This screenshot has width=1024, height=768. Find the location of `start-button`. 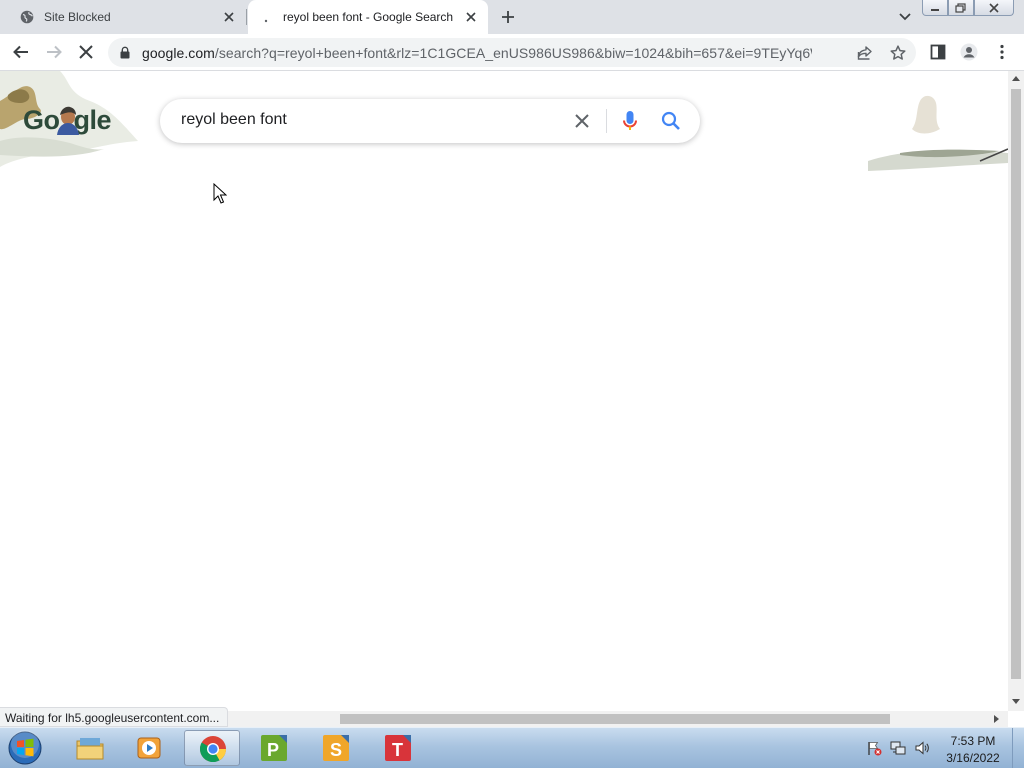

start-button is located at coordinates (25, 748).